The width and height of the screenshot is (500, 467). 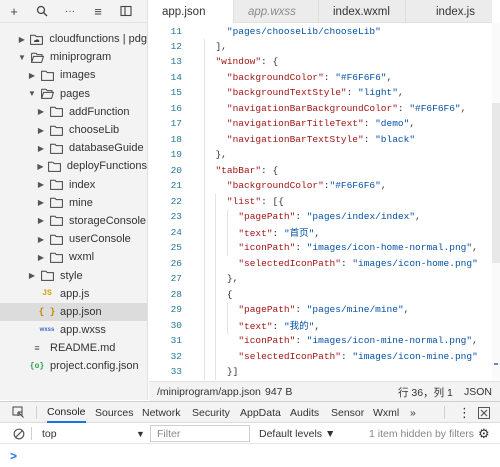 I want to click on tab-index-wxml: index.wxml, so click(x=362, y=11).